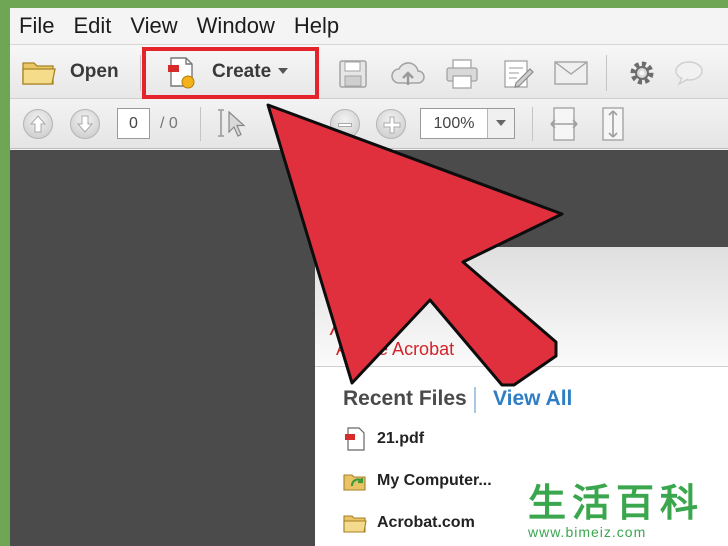 This screenshot has width=728, height=546. What do you see at coordinates (395, 349) in the screenshot?
I see `brand-name: Adobe Acrobat` at bounding box center [395, 349].